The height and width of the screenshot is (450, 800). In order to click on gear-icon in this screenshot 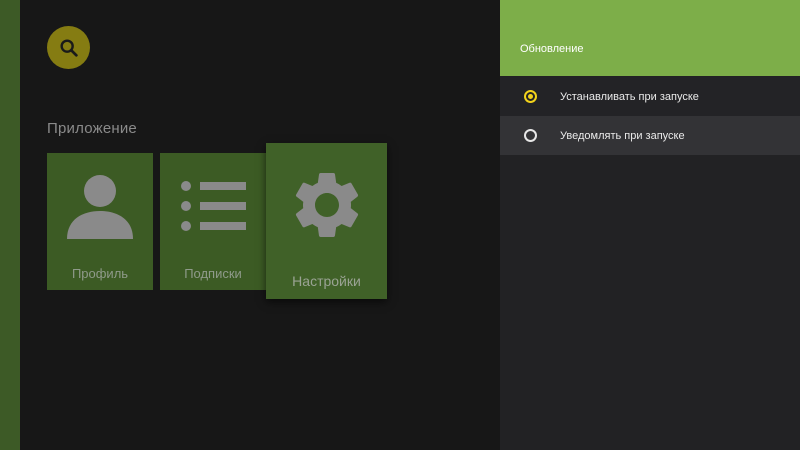, I will do `click(326, 205)`.